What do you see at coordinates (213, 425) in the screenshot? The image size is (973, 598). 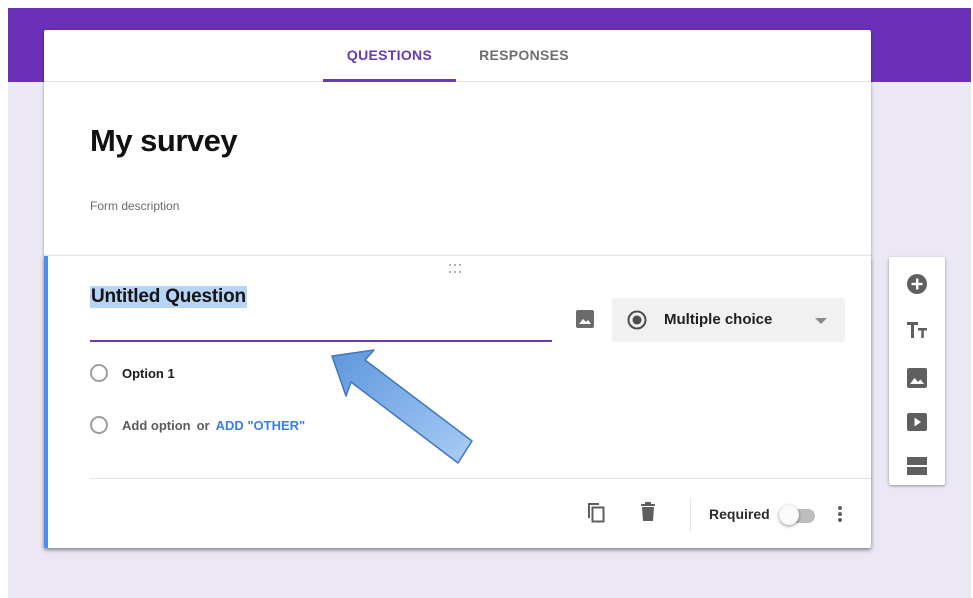 I see `add-option-text: Add option or ADD "OTHER"` at bounding box center [213, 425].